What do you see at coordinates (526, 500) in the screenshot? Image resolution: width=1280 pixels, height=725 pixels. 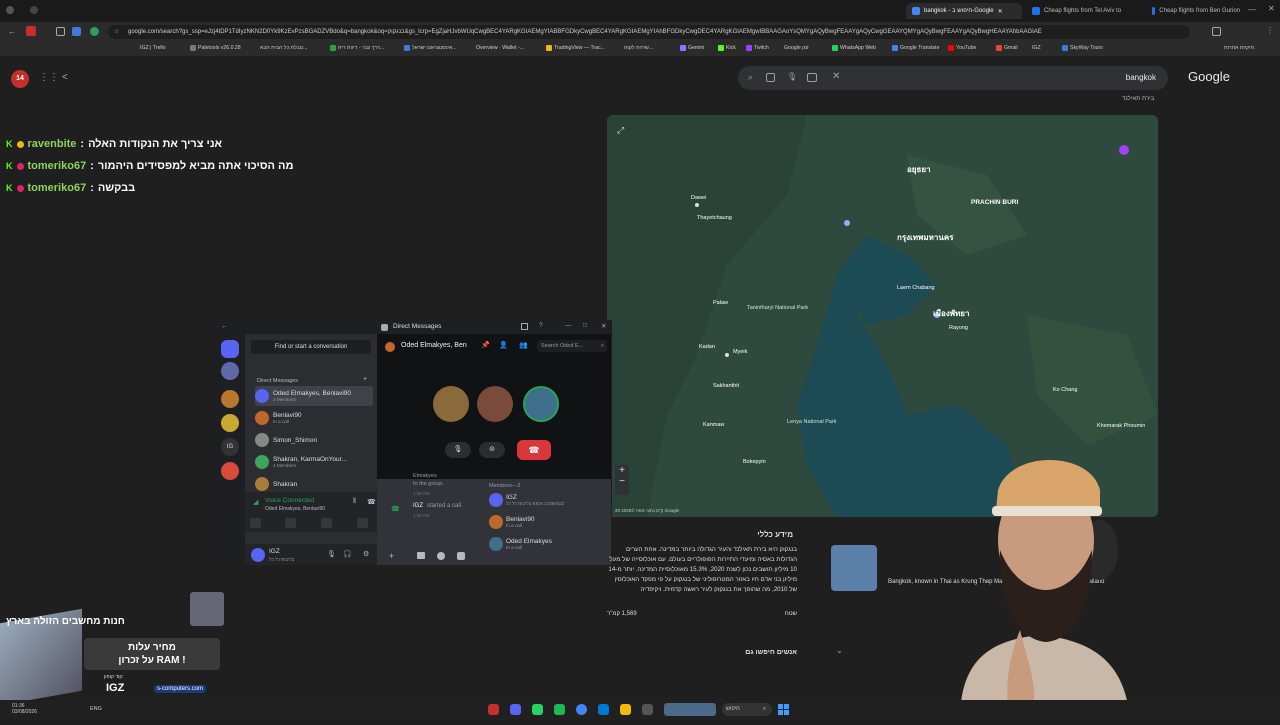 I see `member-item: IGZ בליבות כל כל KICK.COM/IGZ` at bounding box center [526, 500].